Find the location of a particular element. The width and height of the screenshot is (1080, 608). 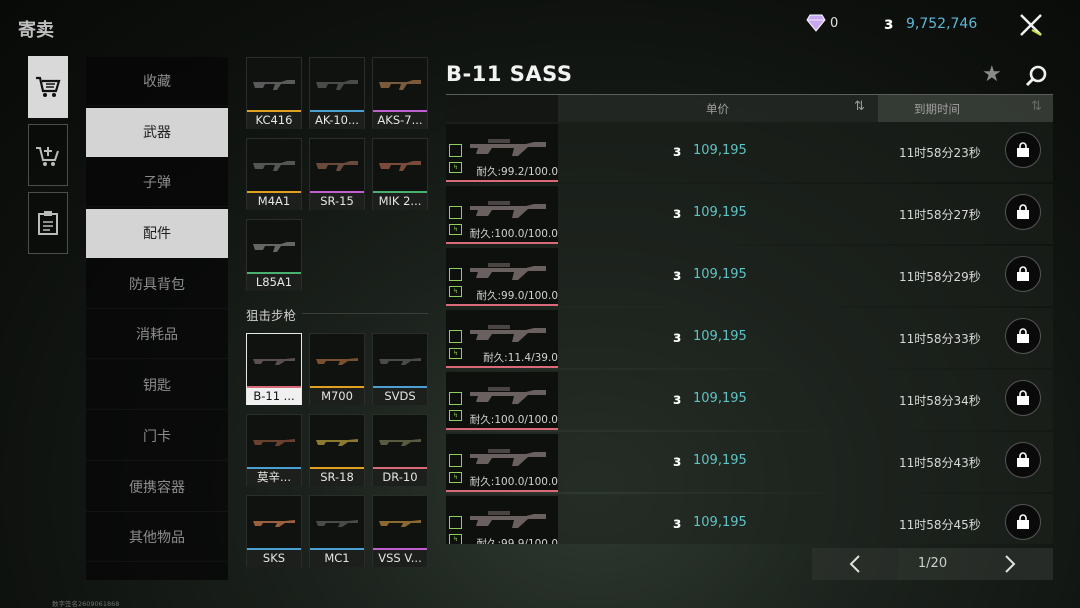

rail-sell-button is located at coordinates (48, 155).